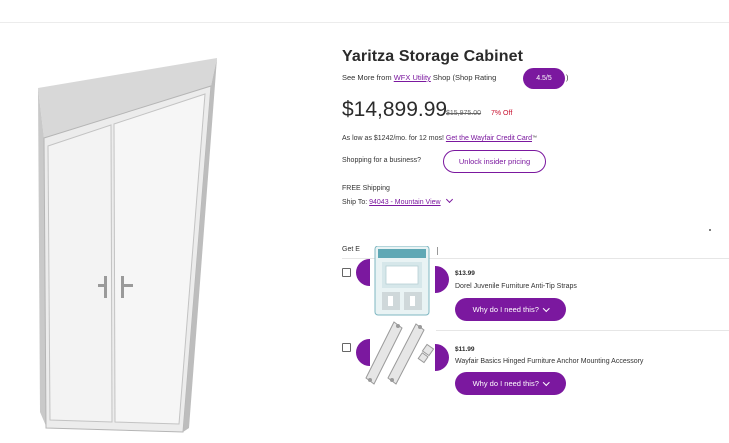 This screenshot has height=443, width=729. What do you see at coordinates (351, 249) in the screenshot?
I see `accessories-heading: Get E` at bounding box center [351, 249].